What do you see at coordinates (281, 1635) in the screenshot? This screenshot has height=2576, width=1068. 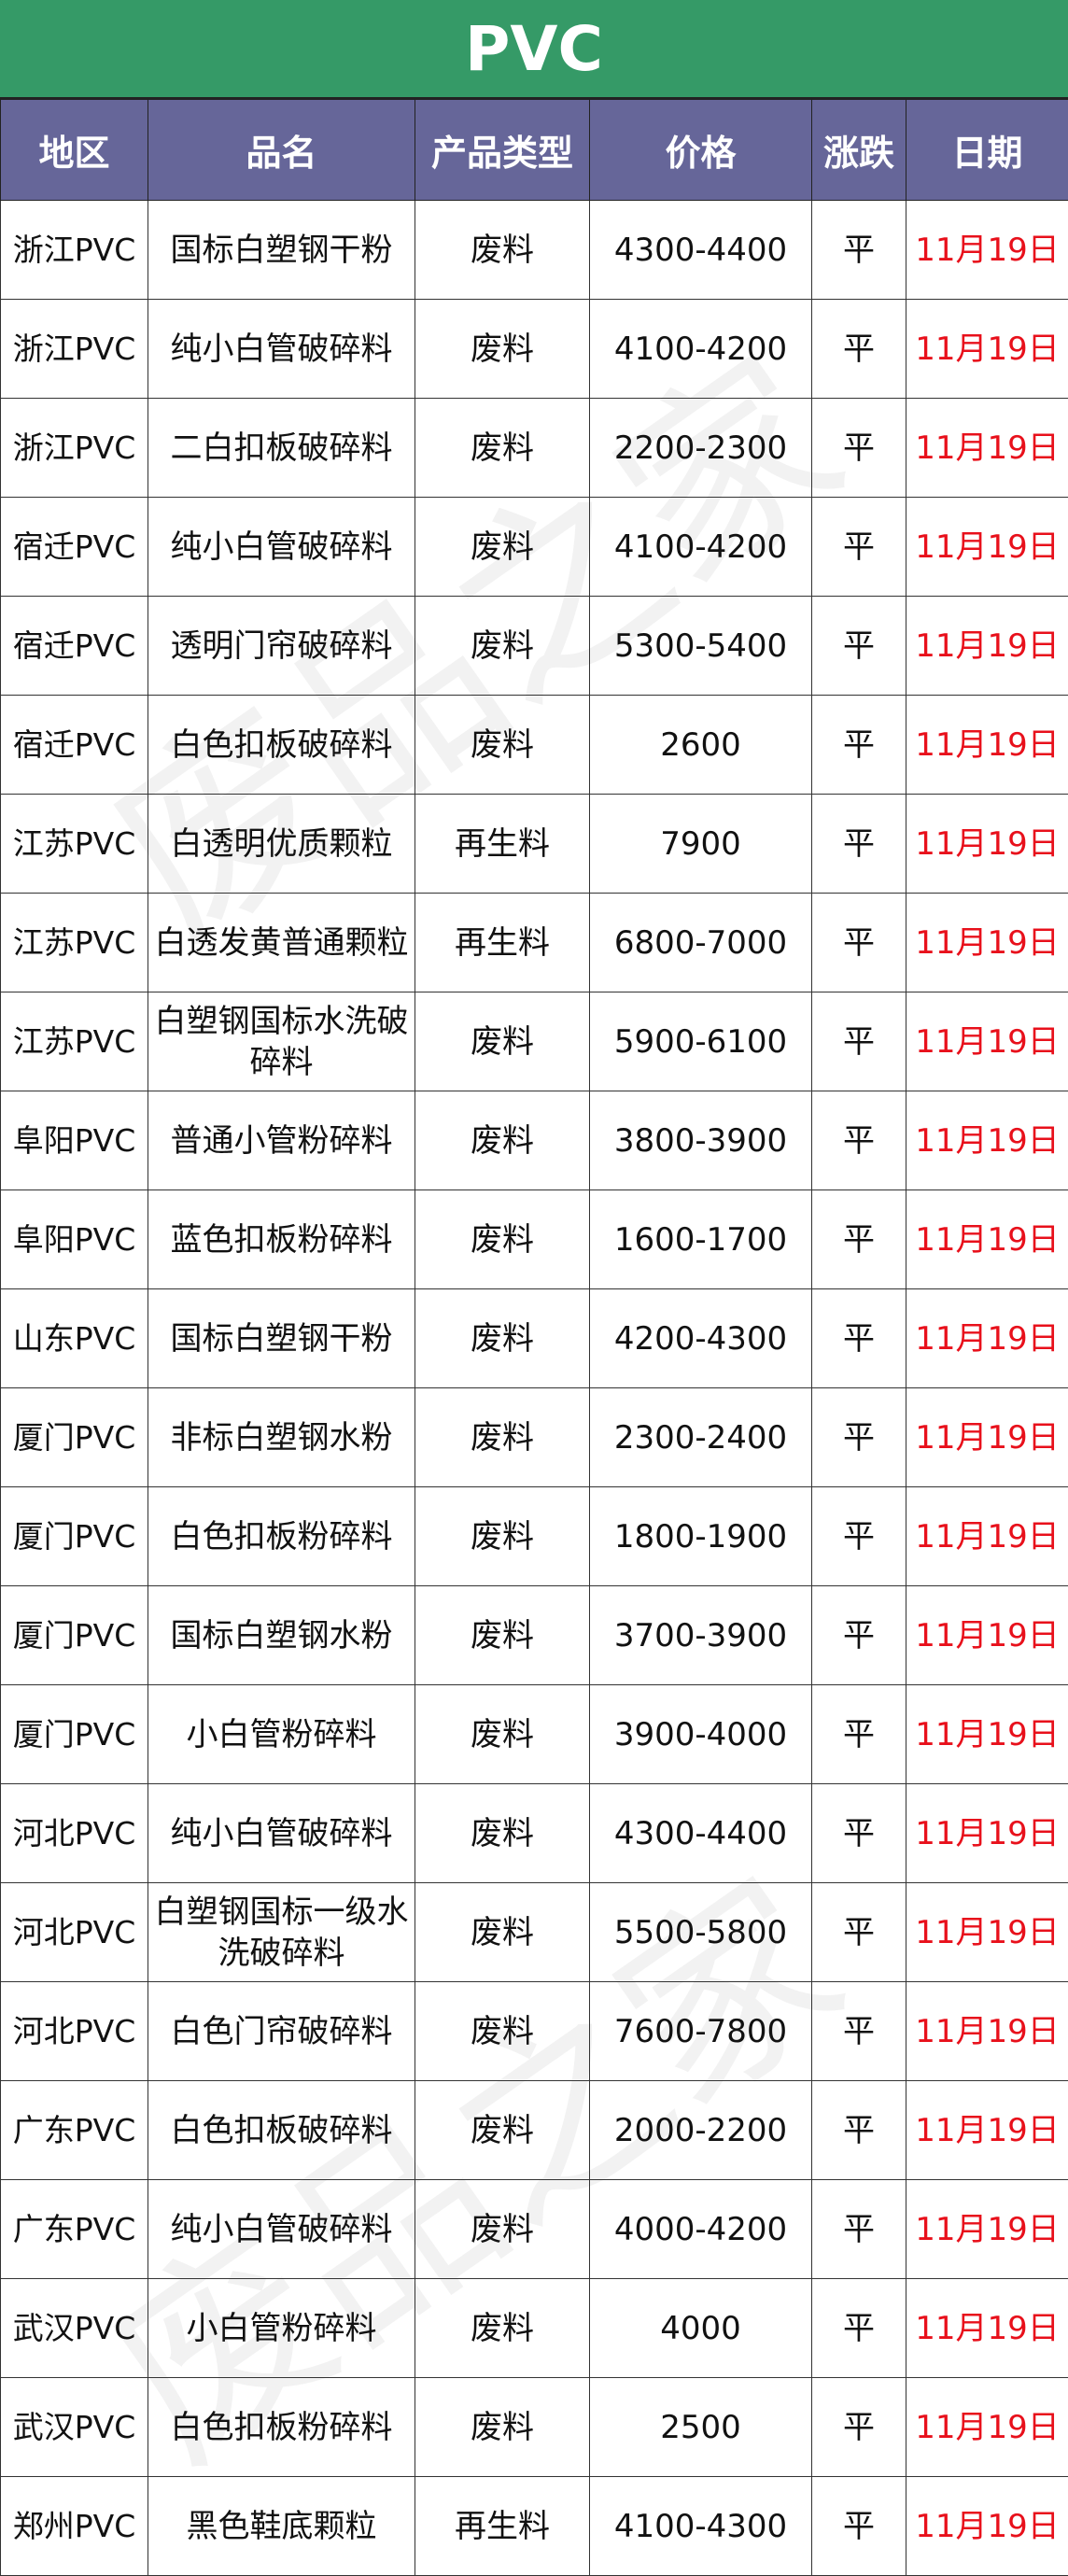 I see `cell-product-name: 国标白塑钢水粉` at bounding box center [281, 1635].